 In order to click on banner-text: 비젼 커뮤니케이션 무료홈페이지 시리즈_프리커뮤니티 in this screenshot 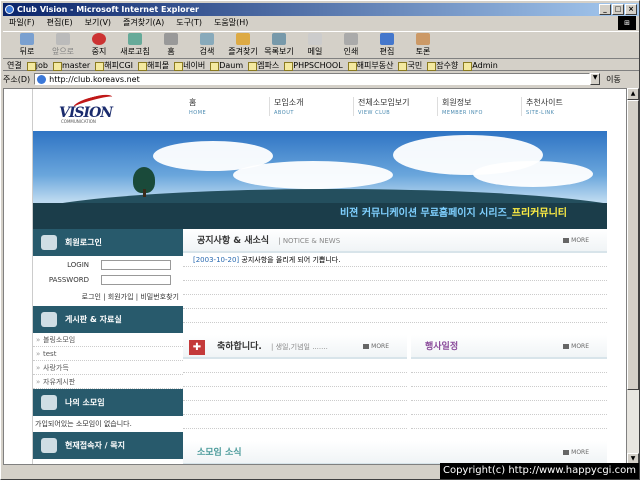, I will do `click(453, 211)`.